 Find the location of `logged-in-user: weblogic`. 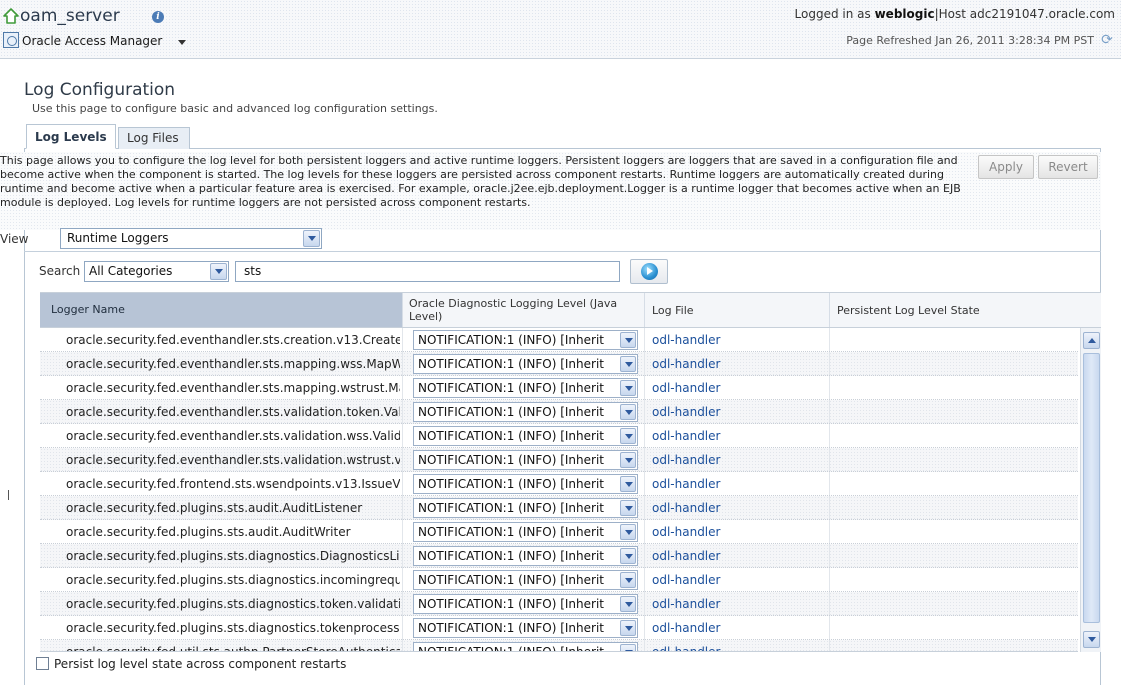

logged-in-user: weblogic is located at coordinates (905, 14).